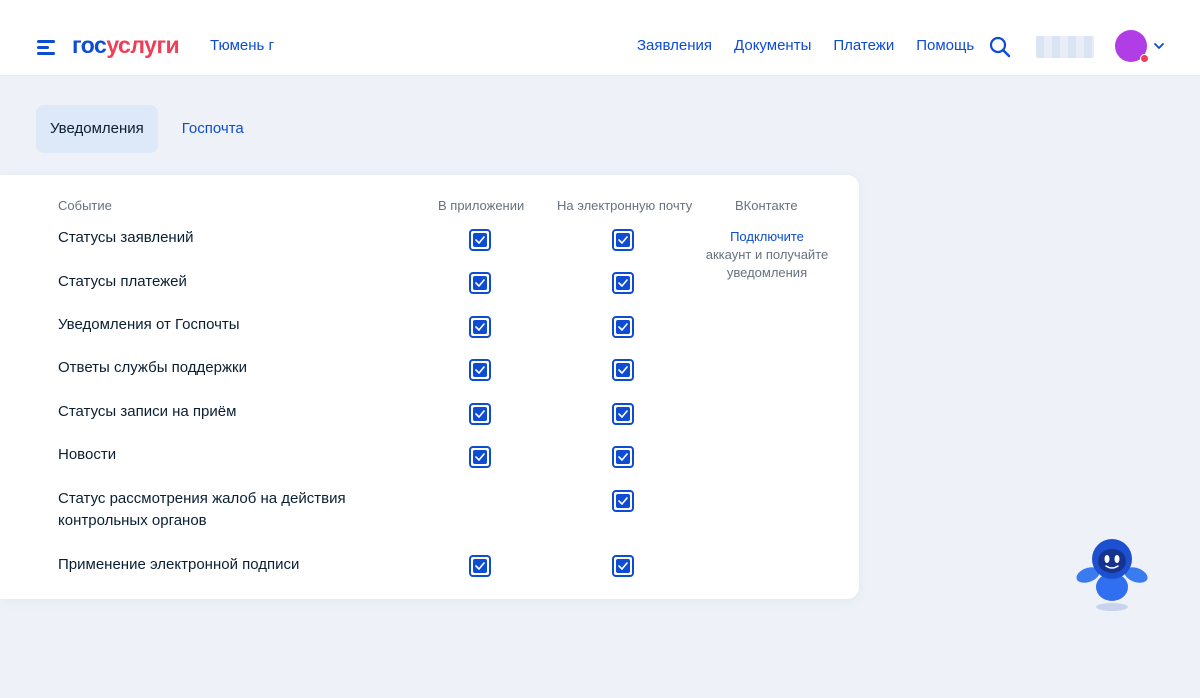 The width and height of the screenshot is (1200, 698). I want to click on event-label: Применение электронной подписи, so click(179, 564).